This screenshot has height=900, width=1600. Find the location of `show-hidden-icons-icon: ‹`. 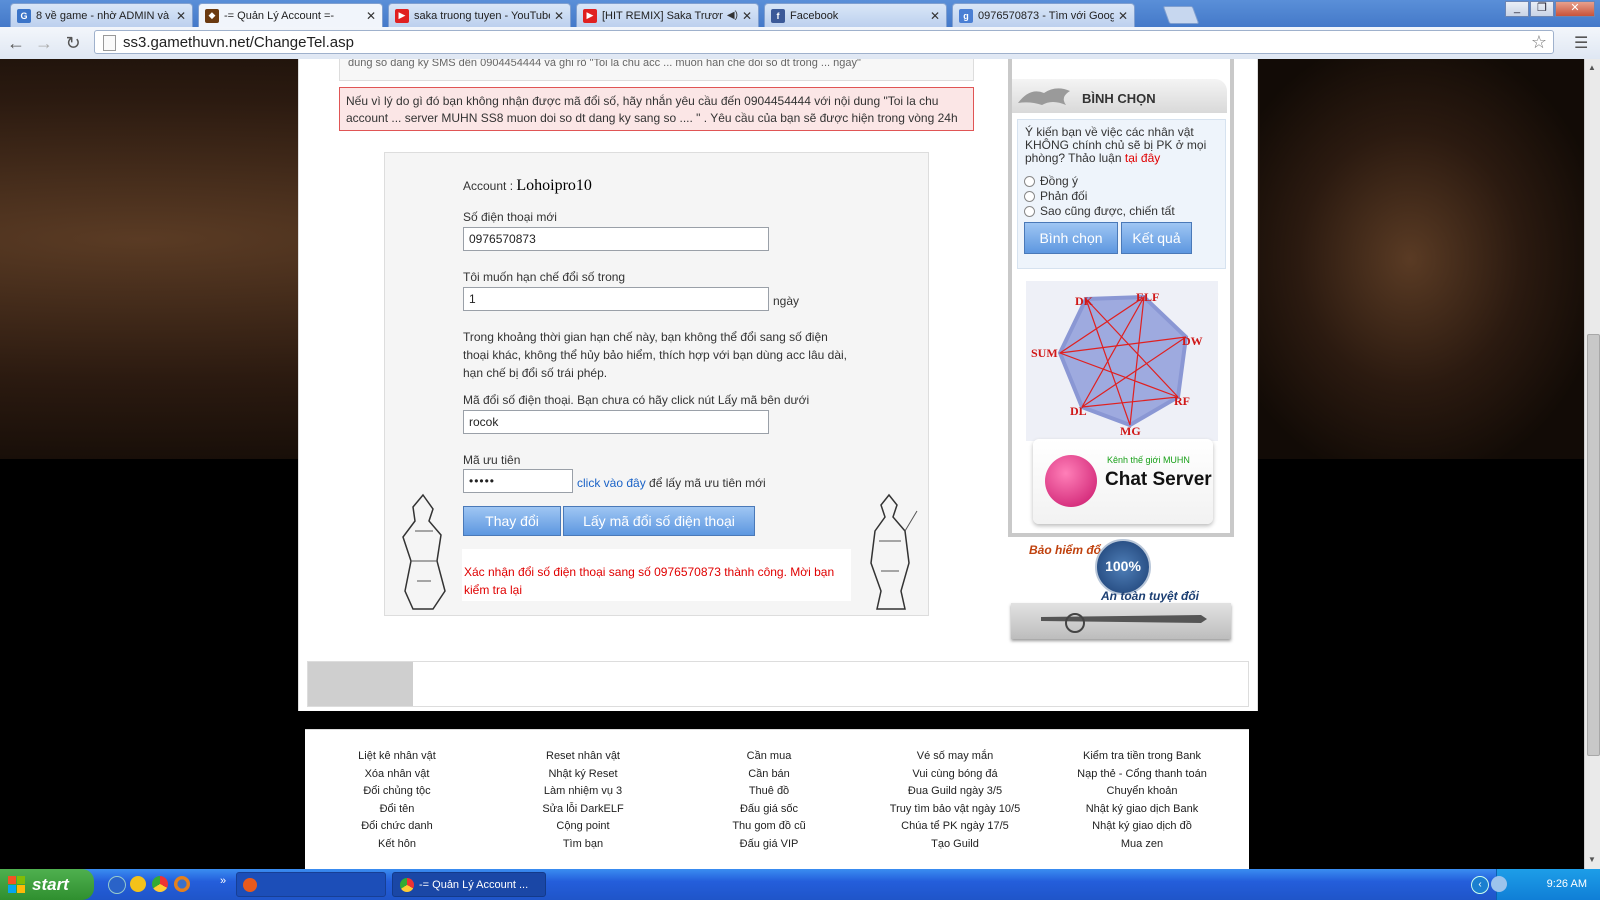

show-hidden-icons-icon: ‹ is located at coordinates (1480, 885).